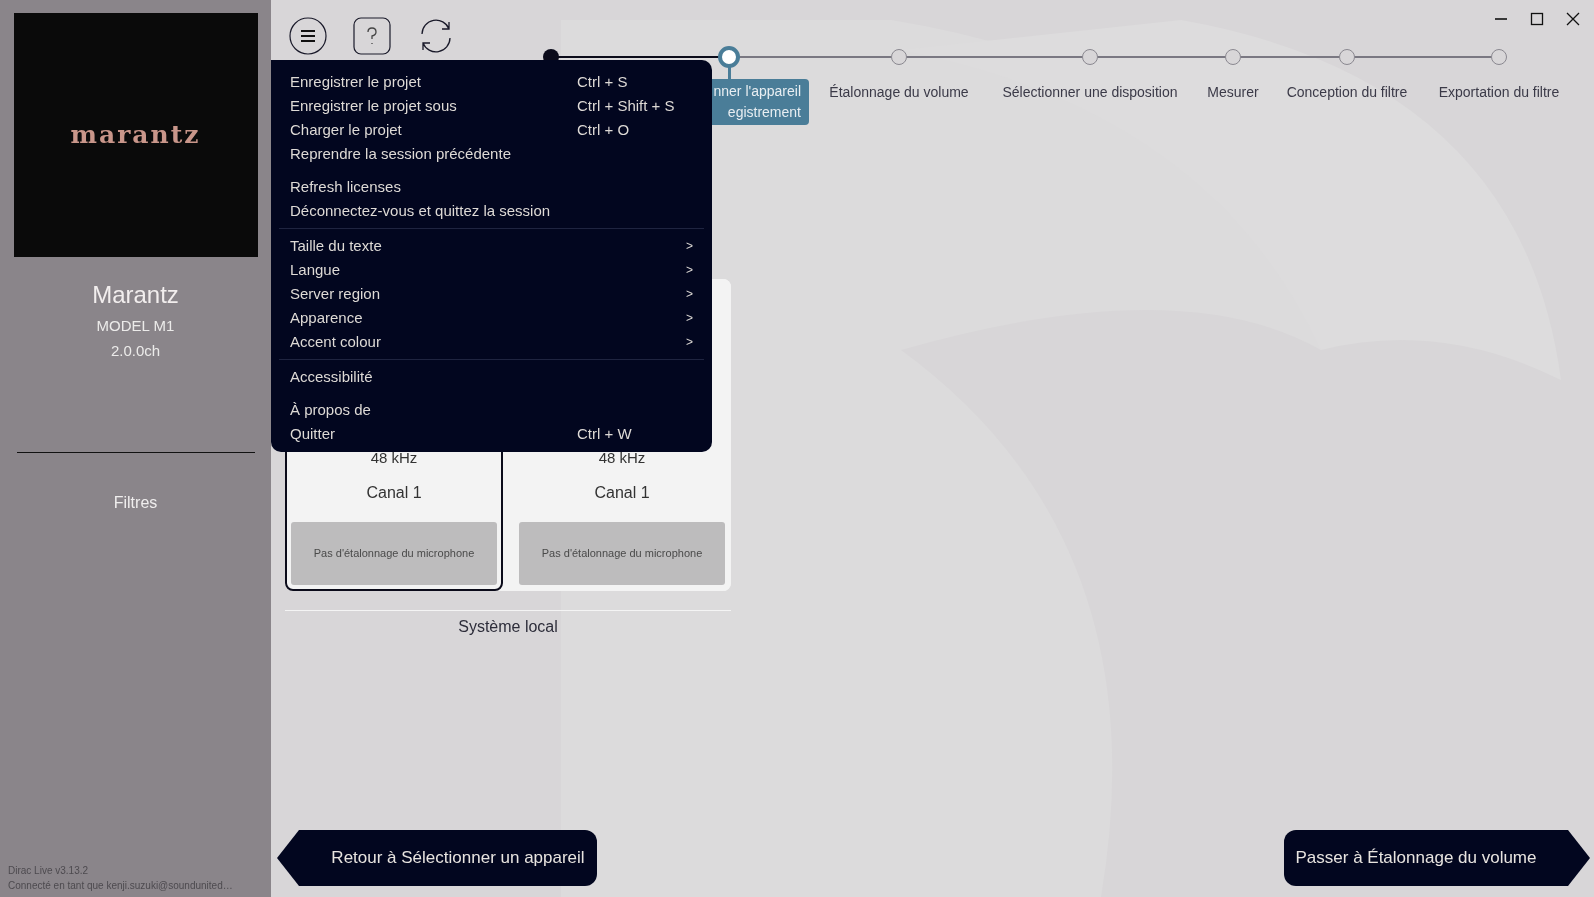  I want to click on channel-config: 2.0.0ch, so click(135, 350).